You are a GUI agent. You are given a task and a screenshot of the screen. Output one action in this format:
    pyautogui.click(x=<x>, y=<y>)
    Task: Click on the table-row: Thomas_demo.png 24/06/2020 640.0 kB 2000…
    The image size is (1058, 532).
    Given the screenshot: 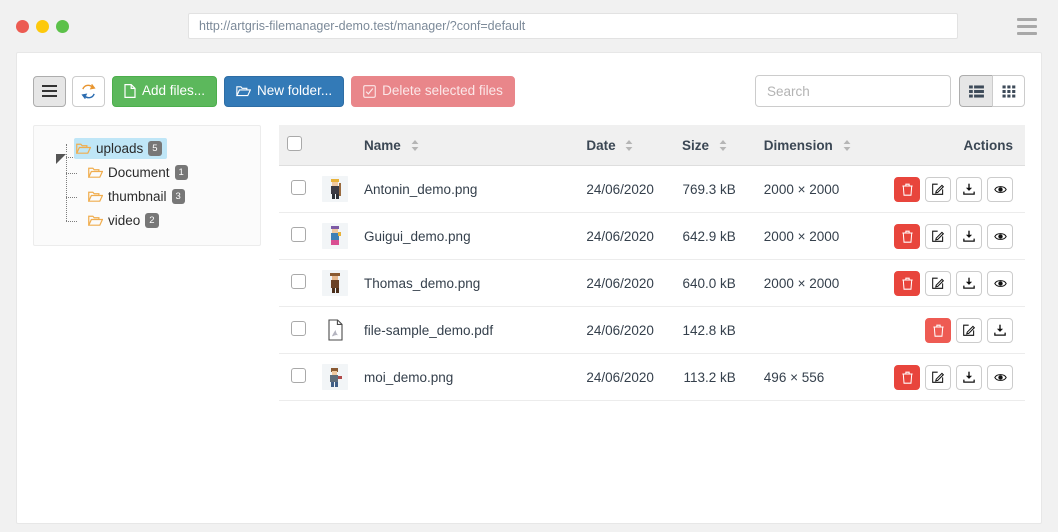 What is the action you would take?
    pyautogui.click(x=652, y=283)
    